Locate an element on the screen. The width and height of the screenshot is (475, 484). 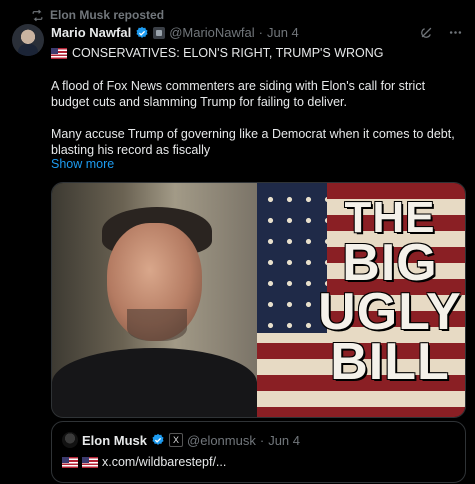
more-options-icon is located at coordinates (455, 32).